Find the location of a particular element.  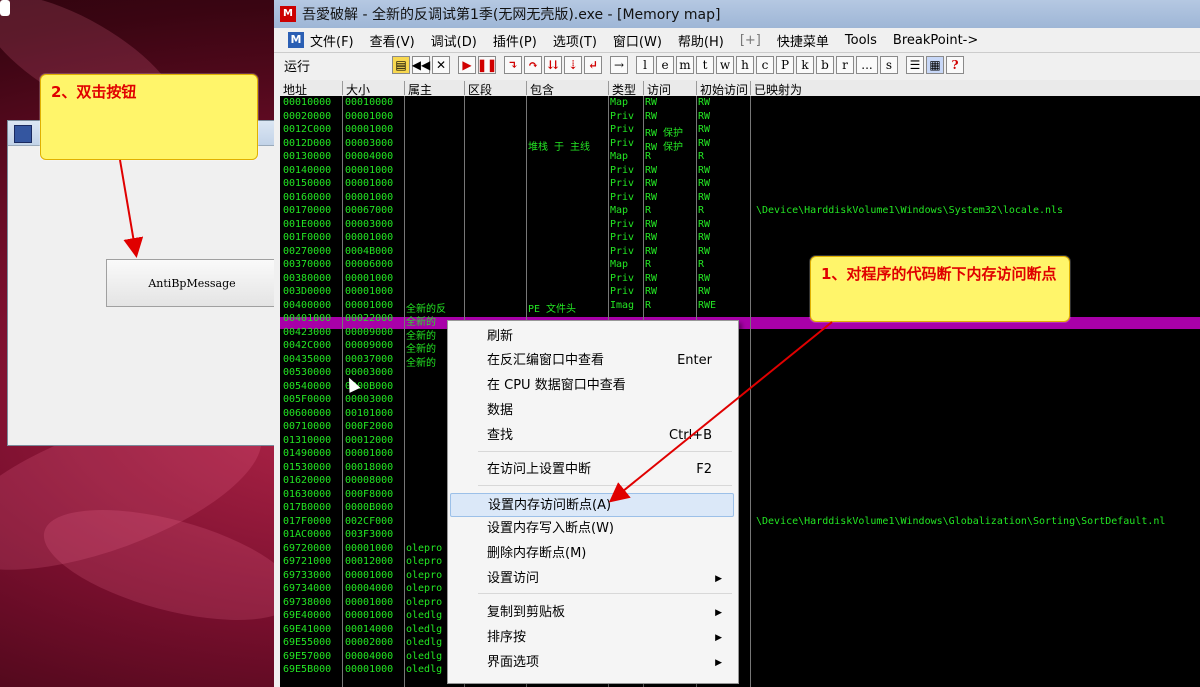

table-row: 00540000 0000B000 is located at coordinates (740, 388).